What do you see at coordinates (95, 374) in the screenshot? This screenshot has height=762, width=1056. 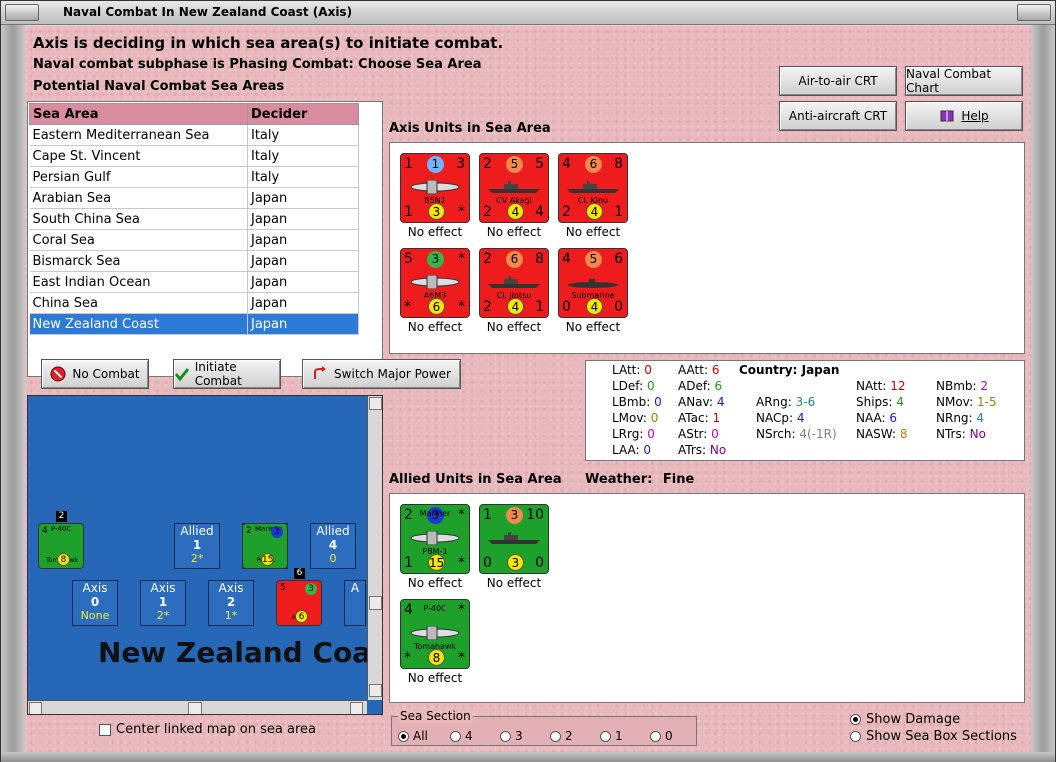 I see `no-combat-button: No Combat` at bounding box center [95, 374].